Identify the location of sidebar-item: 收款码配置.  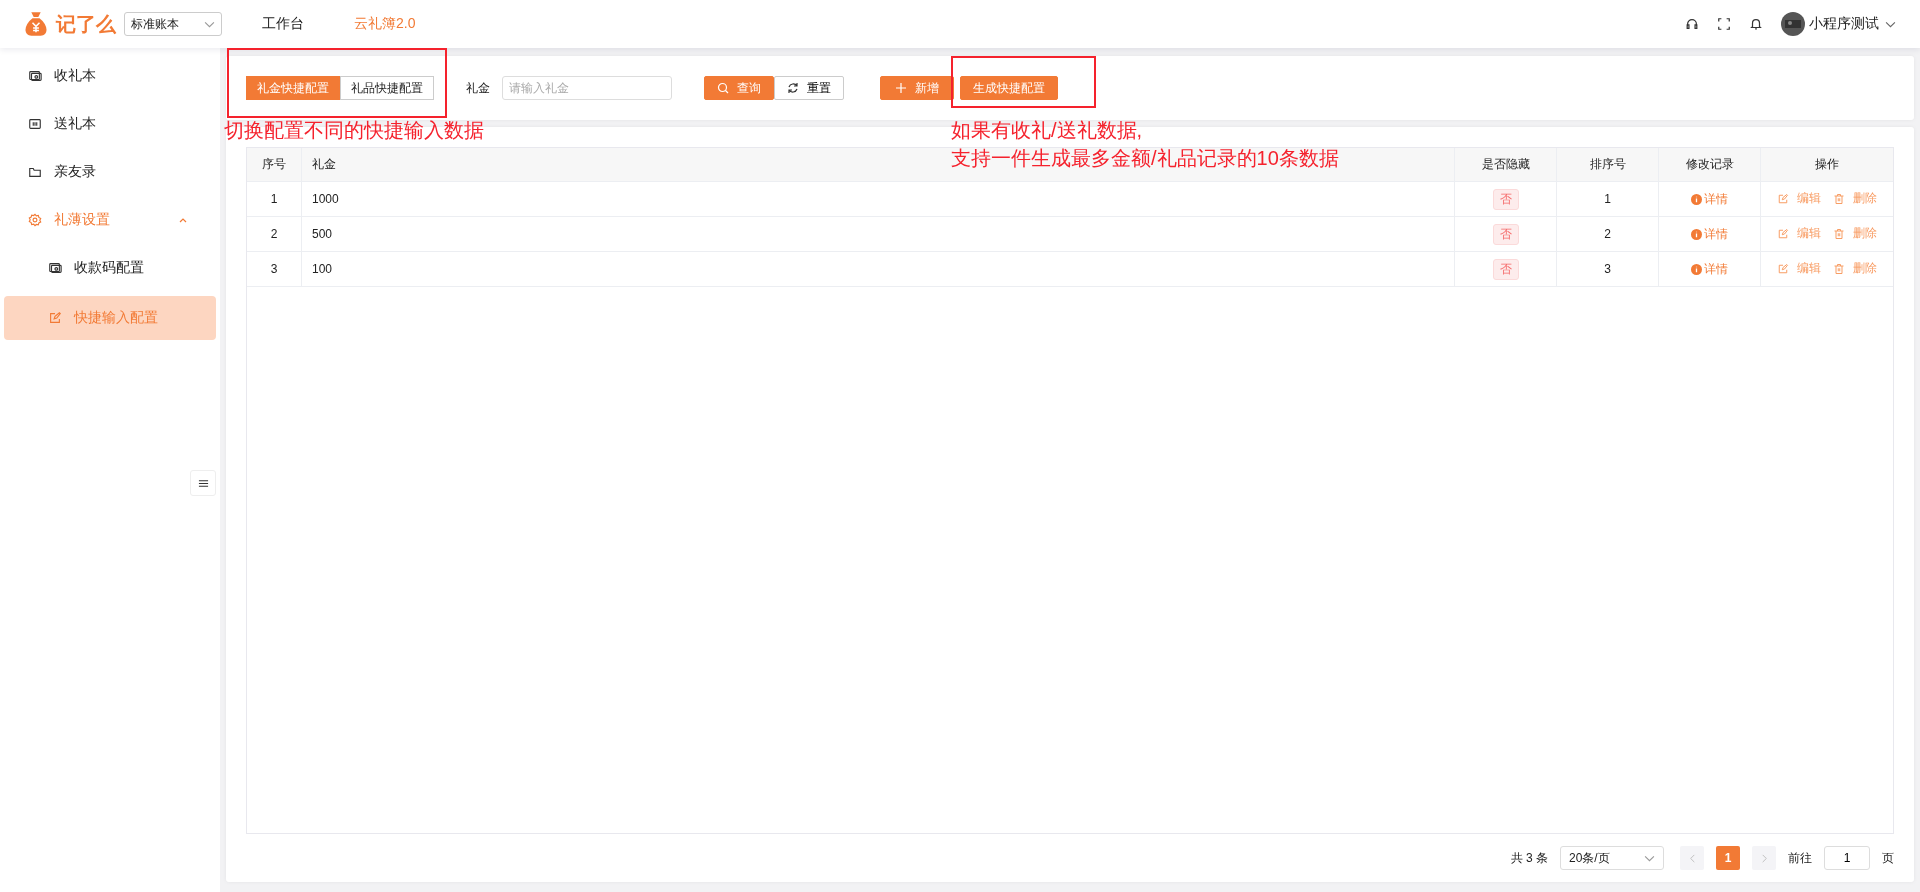
(110, 268).